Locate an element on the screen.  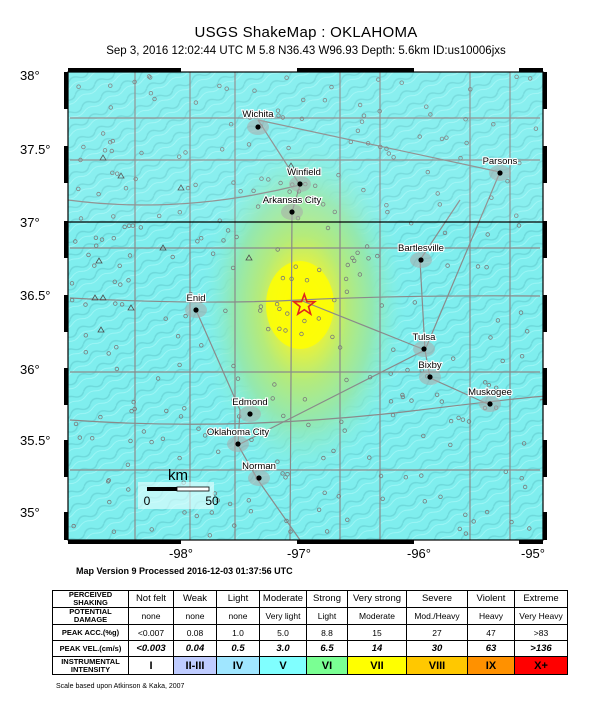
legend-shaking-cell: Violent is located at coordinates (491, 599).